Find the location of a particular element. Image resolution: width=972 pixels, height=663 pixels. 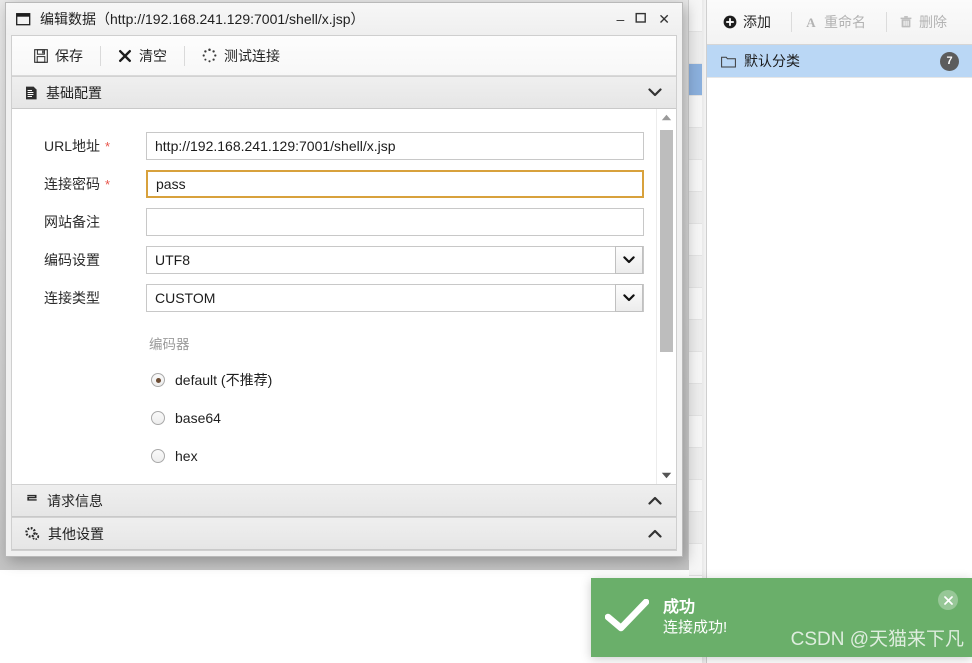

clear-button: 清空 is located at coordinates (142, 56).